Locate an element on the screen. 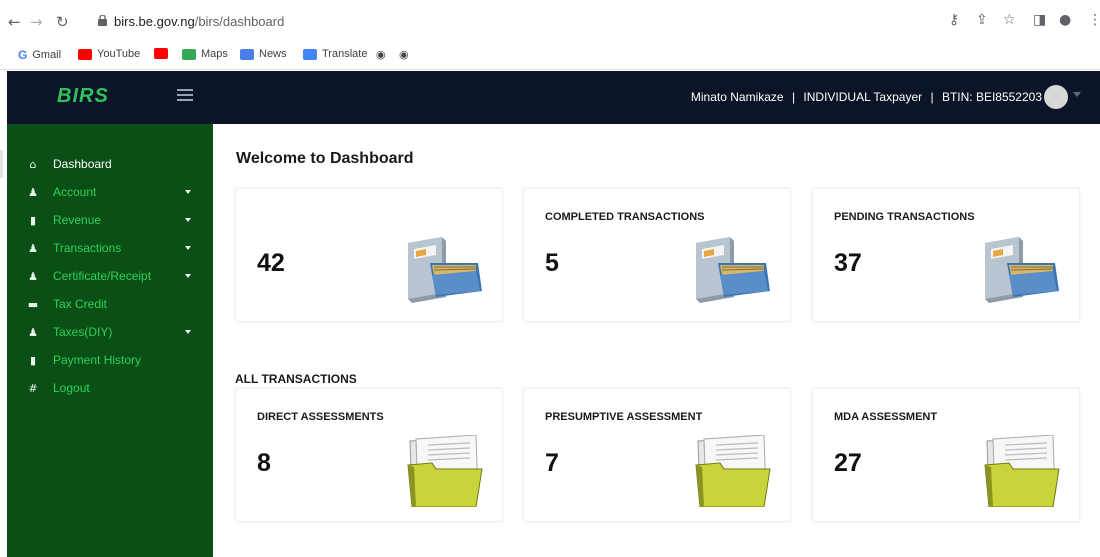  sidebar-item-certificate-receipt: ♟ Certificate/Receipt is located at coordinates (110, 276).